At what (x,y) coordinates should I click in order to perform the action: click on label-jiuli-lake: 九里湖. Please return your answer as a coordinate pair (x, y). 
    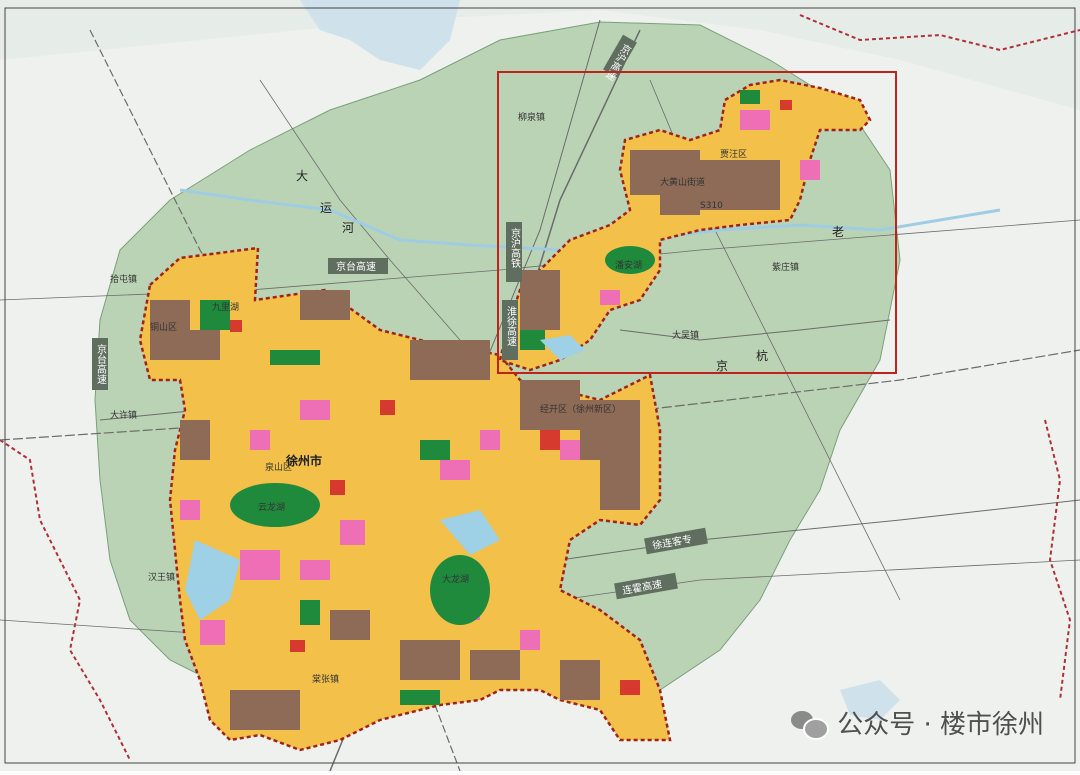
    Looking at the image, I should click on (225, 307).